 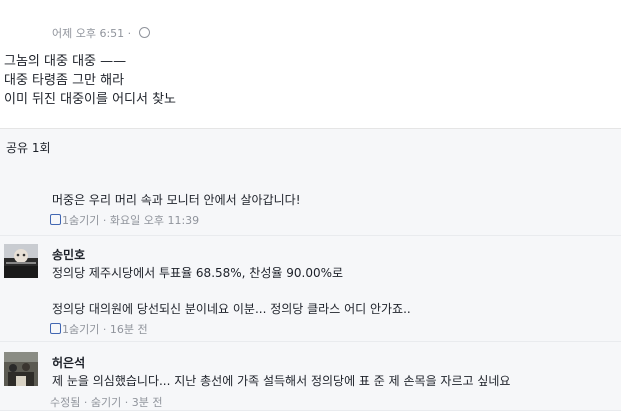 I want to click on comment-actions-text: 1숨기기 · 화요일 오후 11:39, so click(x=130, y=220).